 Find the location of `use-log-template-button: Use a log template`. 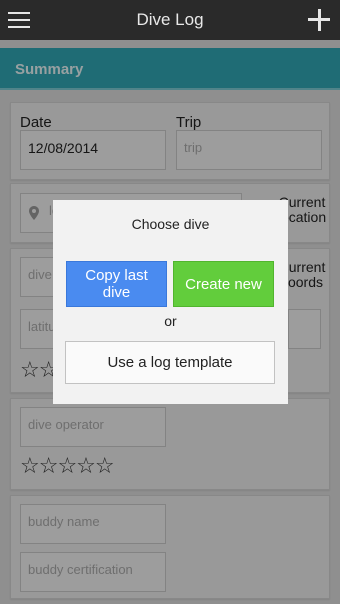

use-log-template-button: Use a log template is located at coordinates (170, 362).